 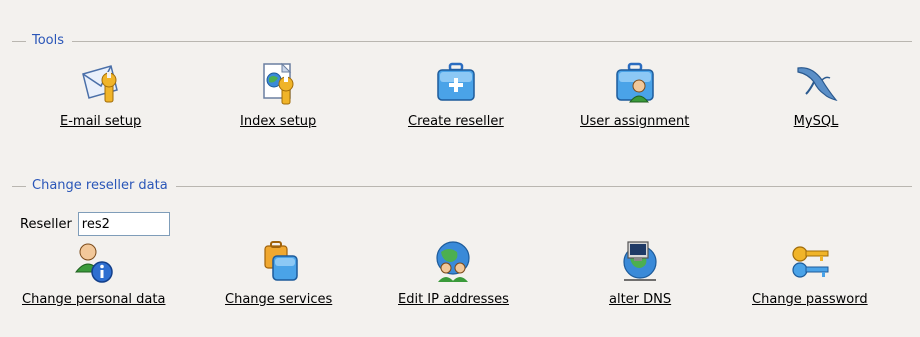 What do you see at coordinates (635, 121) in the screenshot?
I see `tool-label: User assignment` at bounding box center [635, 121].